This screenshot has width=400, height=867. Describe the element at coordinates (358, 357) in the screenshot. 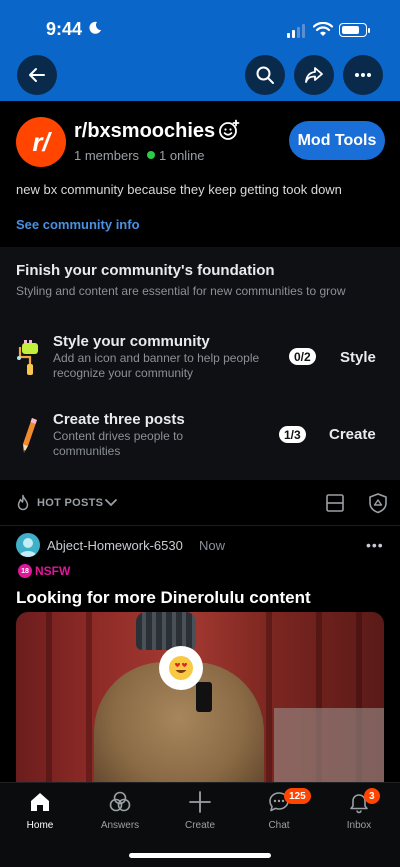

I see `style-button: Style` at that location.